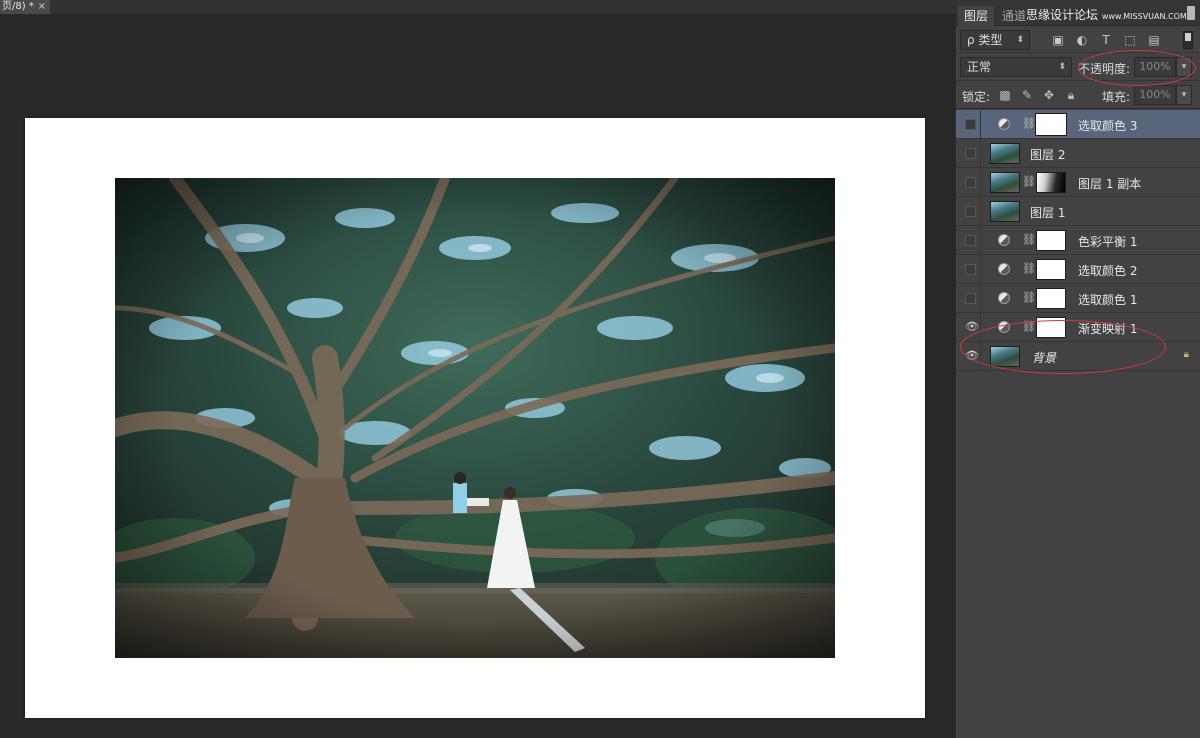 The height and width of the screenshot is (738, 1200). I want to click on layer-row: ⛓ 选取颜色 2, so click(1078, 269).